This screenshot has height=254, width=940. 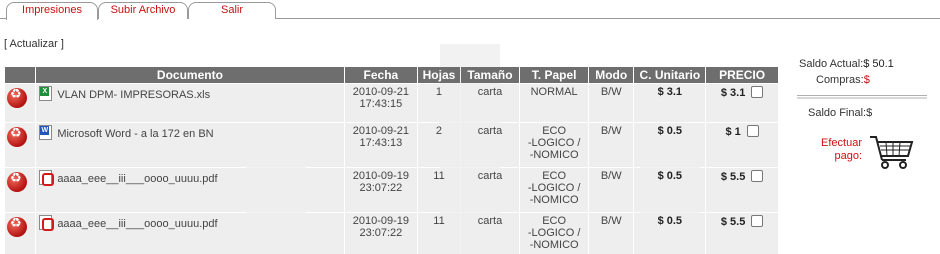 I want to click on compras-value: $, so click(x=866, y=80).